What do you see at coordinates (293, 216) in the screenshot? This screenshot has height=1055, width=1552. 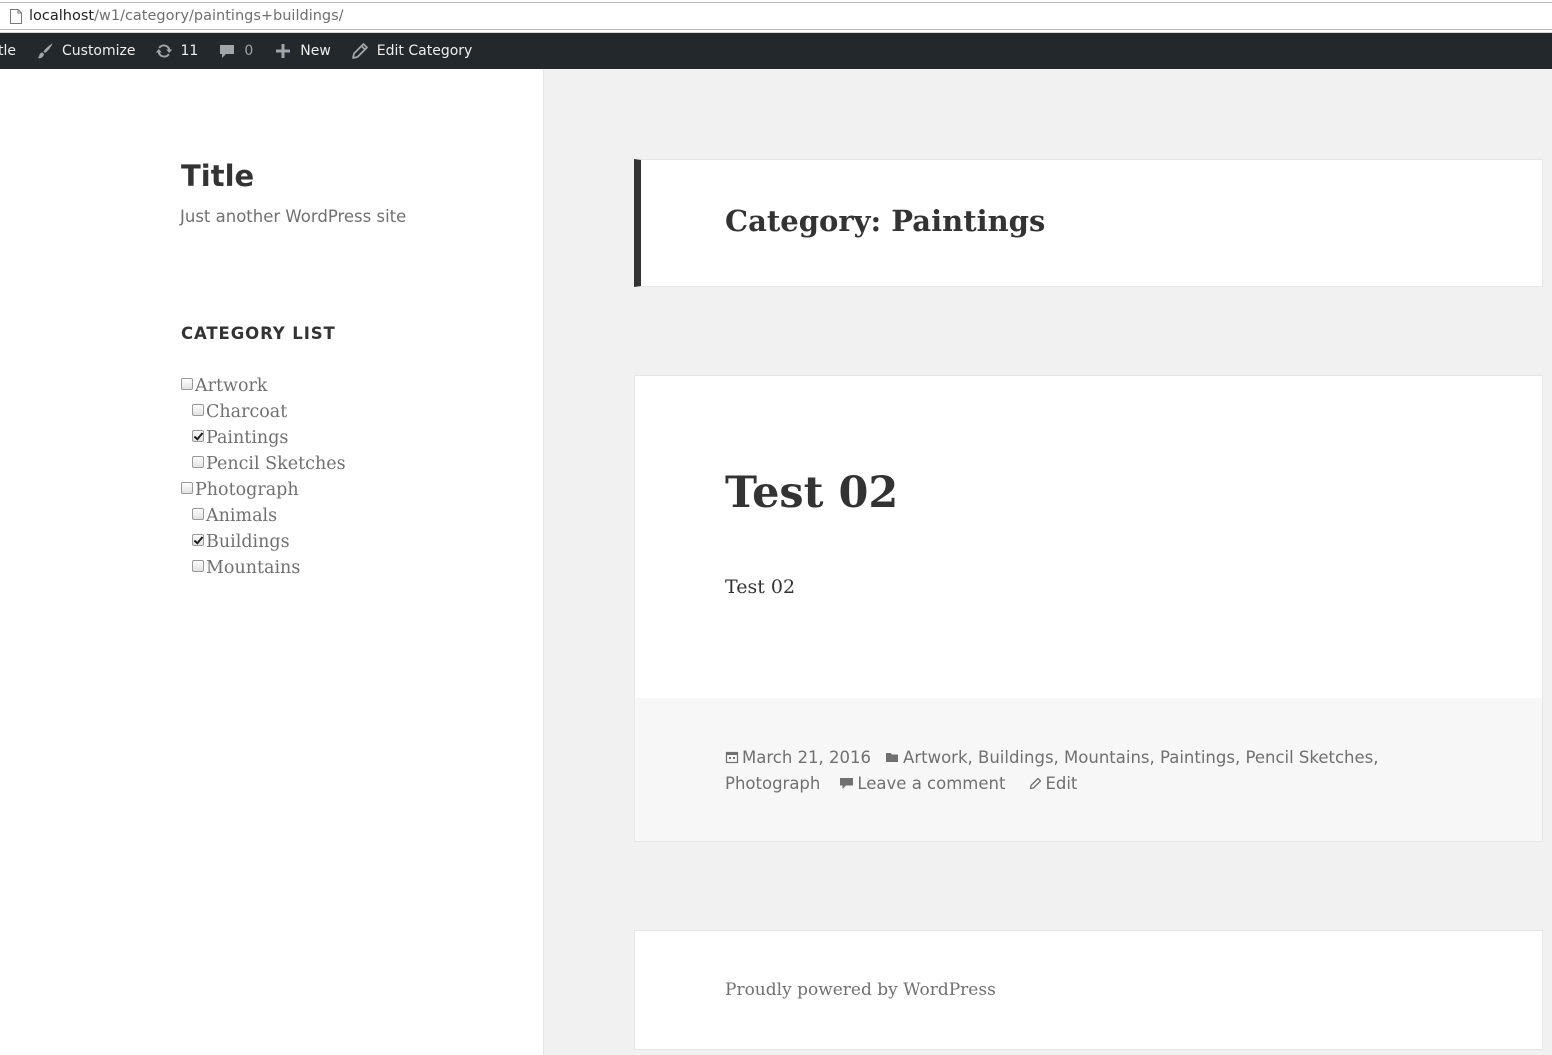 I see `site-description: Just another WordPress site` at bounding box center [293, 216].